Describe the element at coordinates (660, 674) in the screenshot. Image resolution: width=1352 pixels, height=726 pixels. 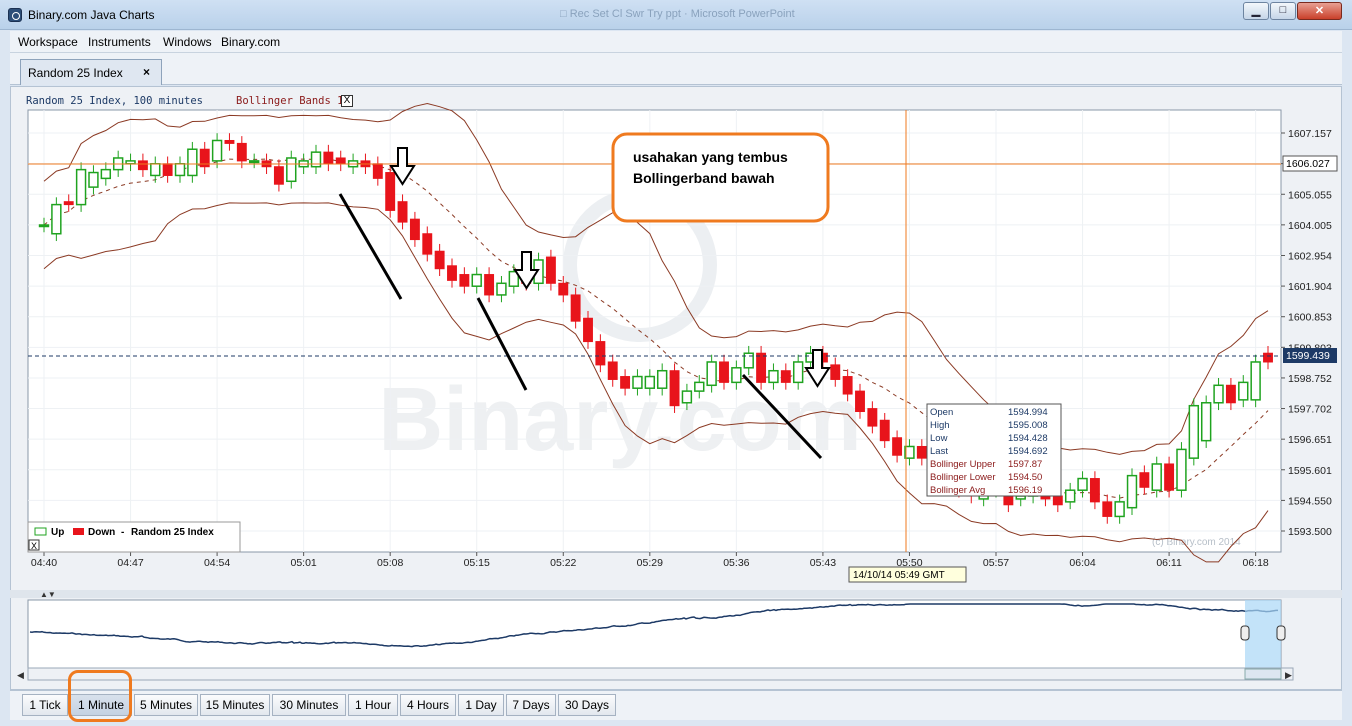
I see `horizontal-scrollbar` at that location.